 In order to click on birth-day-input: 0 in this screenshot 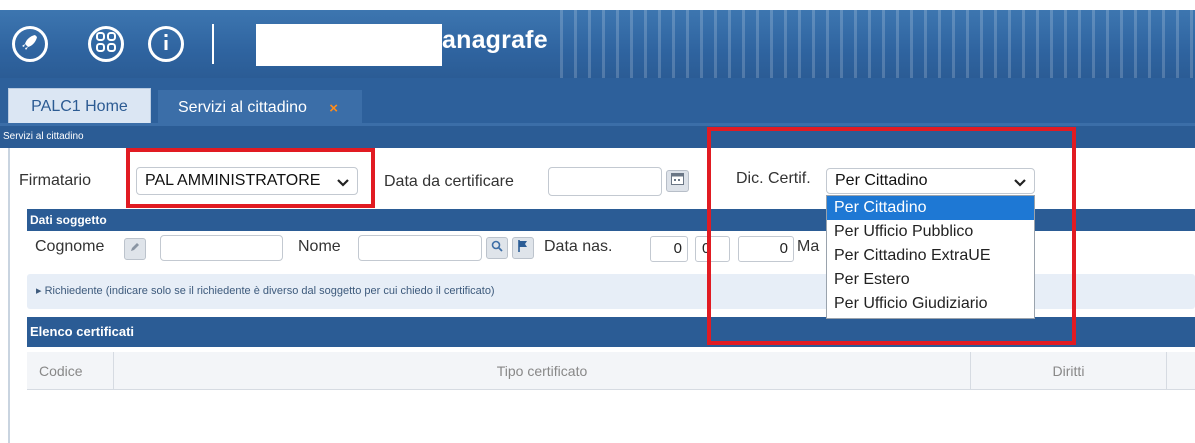, I will do `click(669, 249)`.